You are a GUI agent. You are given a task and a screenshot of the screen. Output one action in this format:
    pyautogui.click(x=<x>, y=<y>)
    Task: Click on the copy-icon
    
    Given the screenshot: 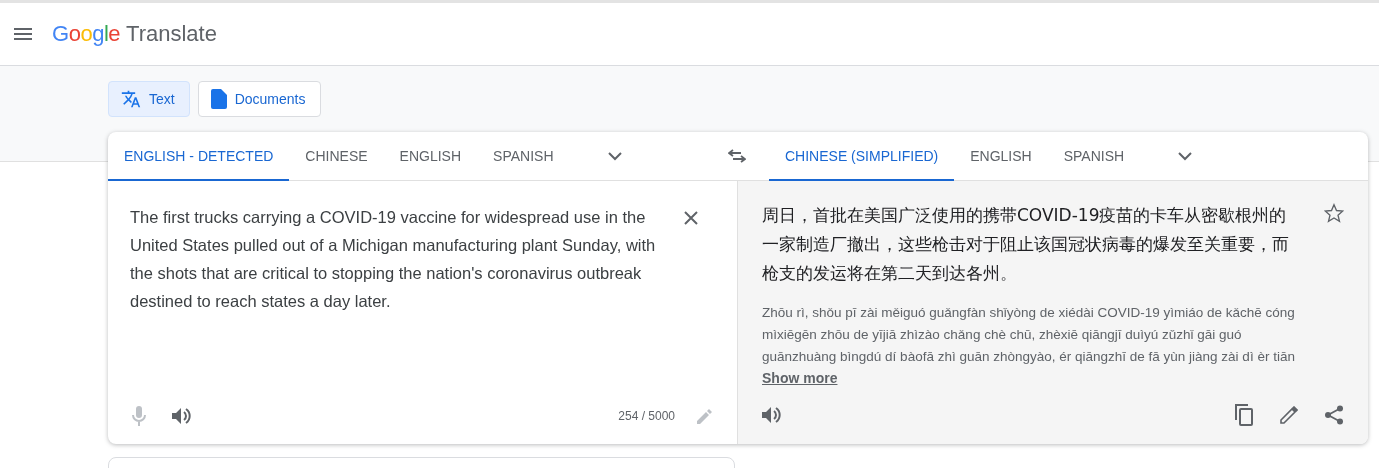 What is the action you would take?
    pyautogui.click(x=1244, y=415)
    